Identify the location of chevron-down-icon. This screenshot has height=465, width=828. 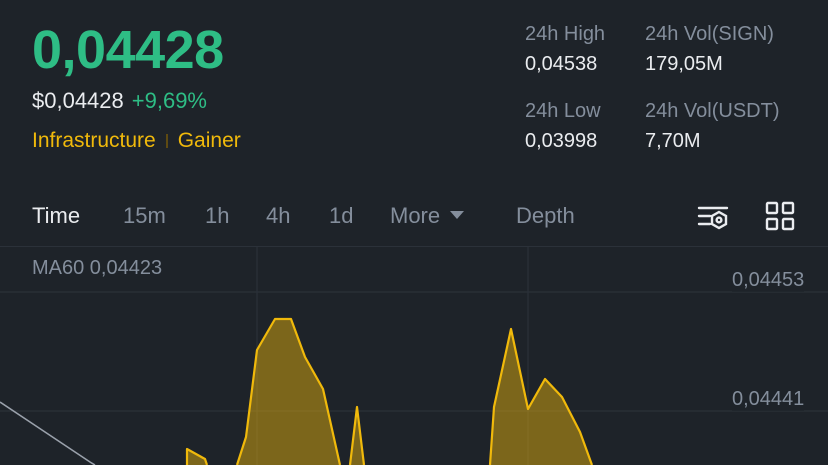
(457, 215).